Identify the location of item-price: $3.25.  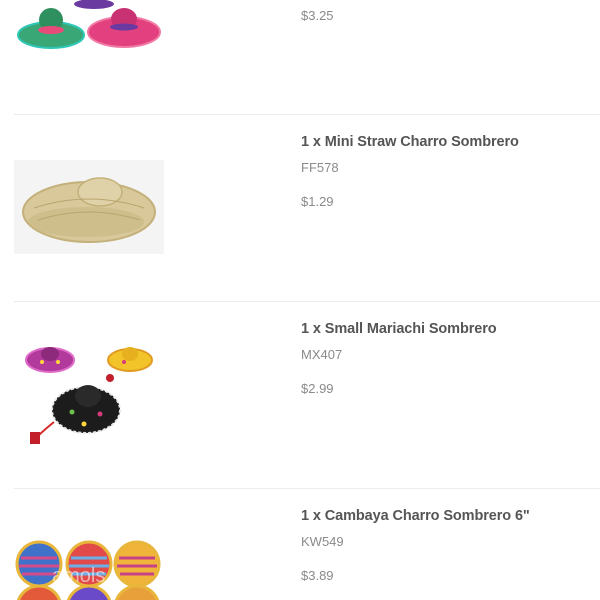
(317, 15).